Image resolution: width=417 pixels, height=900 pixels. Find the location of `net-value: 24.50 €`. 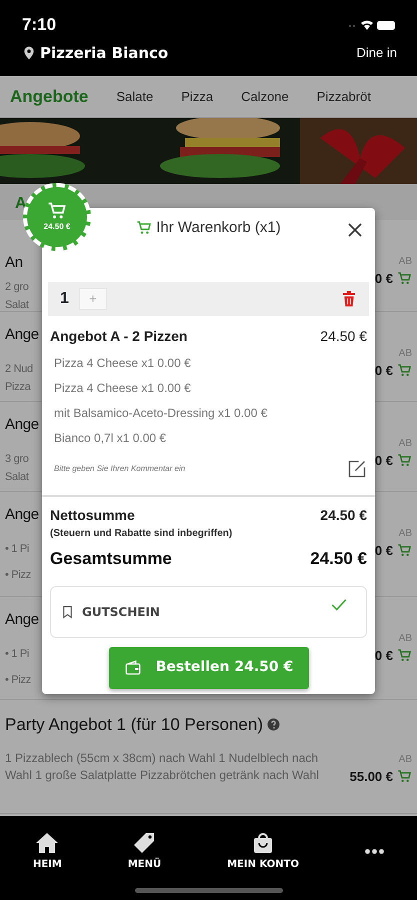

net-value: 24.50 € is located at coordinates (343, 515).